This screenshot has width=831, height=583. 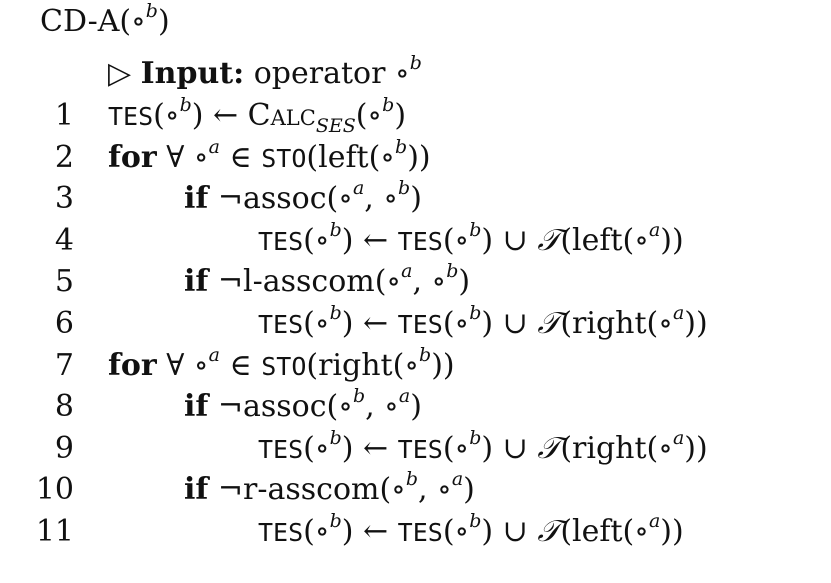 I want to click on algo-line-3: 3 if ¬assoc(∘a, ∘b), so click(x=415, y=199).